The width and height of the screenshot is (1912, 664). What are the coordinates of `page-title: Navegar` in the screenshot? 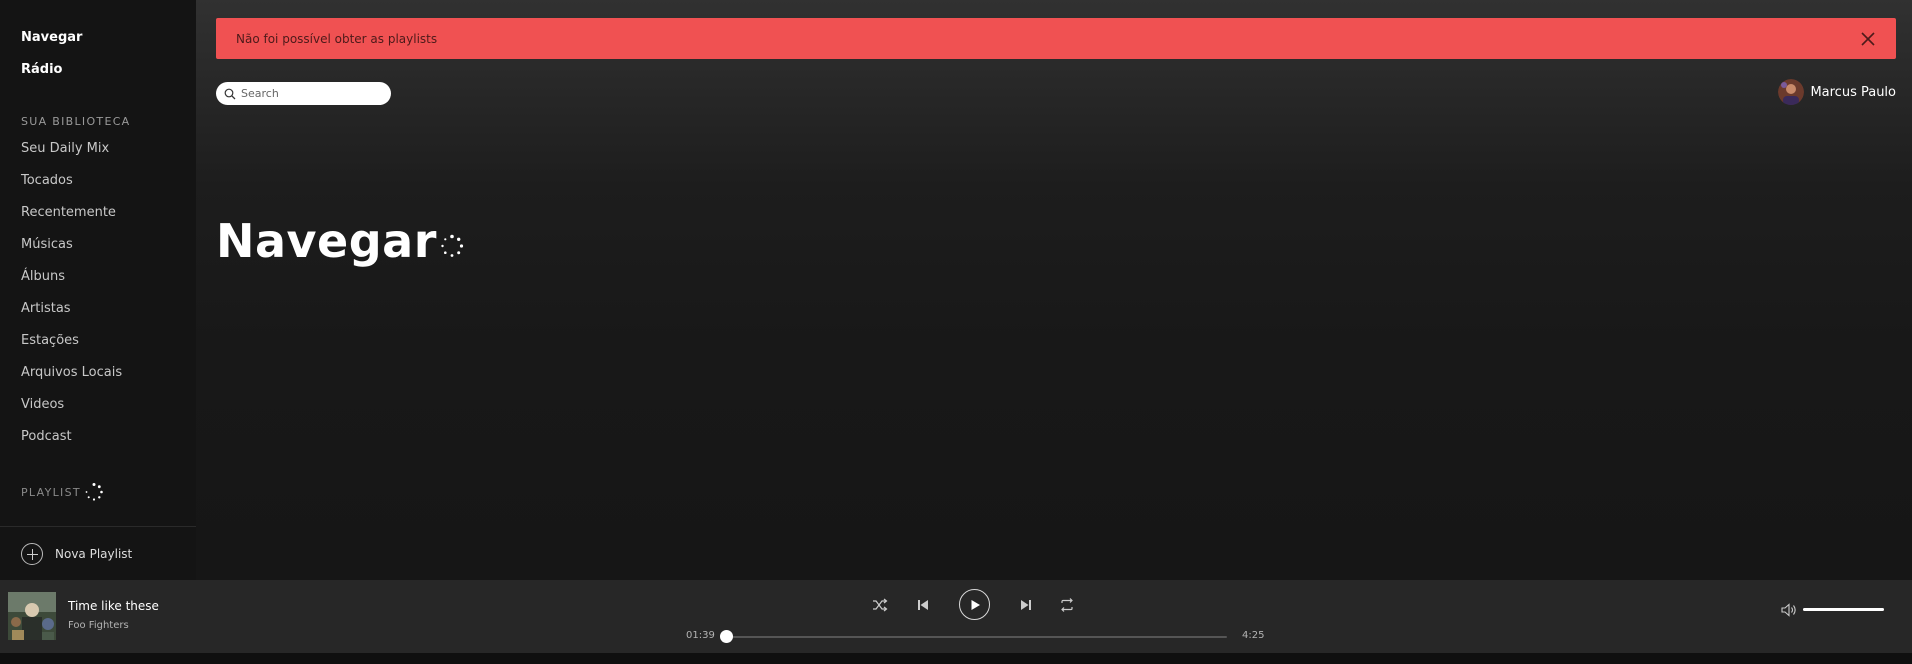 It's located at (340, 241).